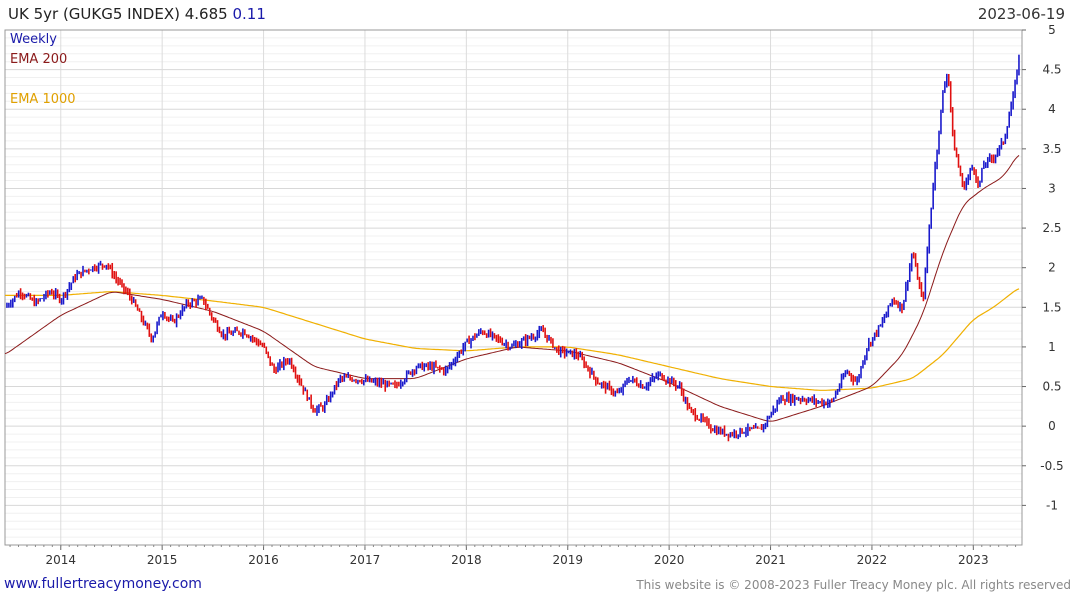 This screenshot has width=1075, height=600. Describe the element at coordinates (669, 560) in the screenshot. I see `x-tick-label: 2020` at that location.